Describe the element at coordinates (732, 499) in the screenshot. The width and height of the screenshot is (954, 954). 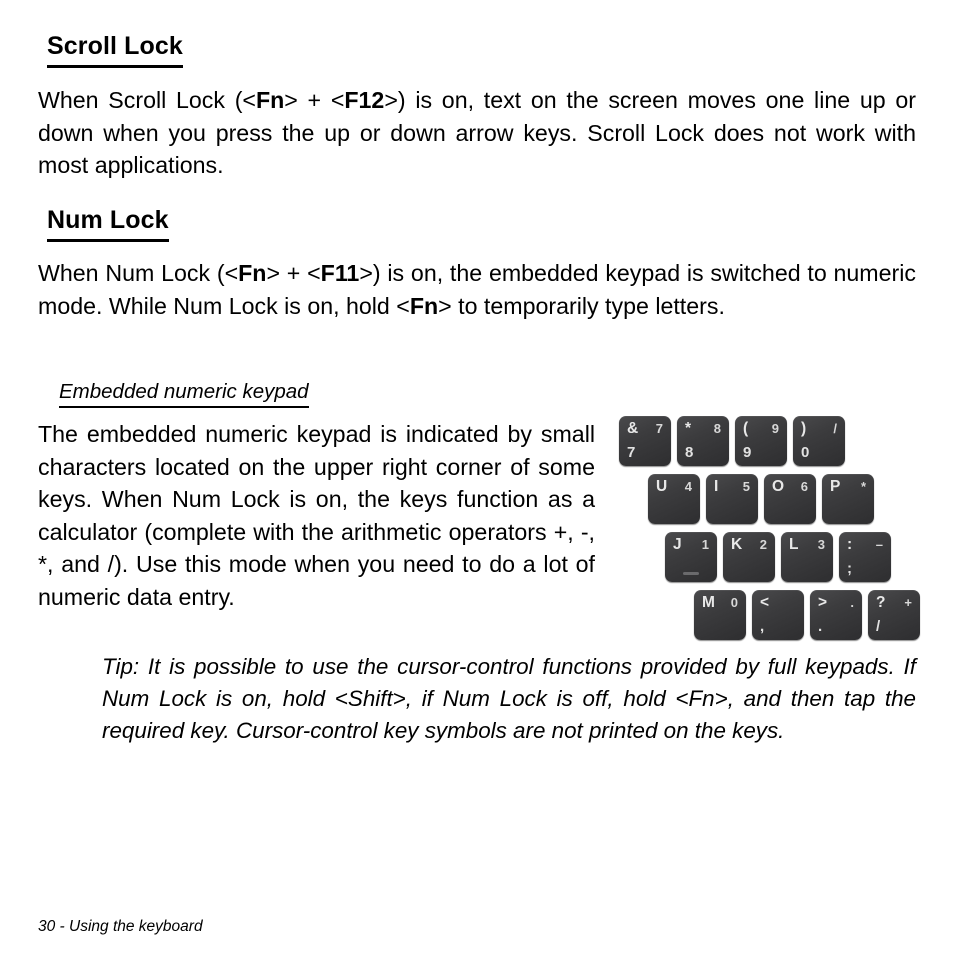
I see `keypad-key-i: I5` at that location.